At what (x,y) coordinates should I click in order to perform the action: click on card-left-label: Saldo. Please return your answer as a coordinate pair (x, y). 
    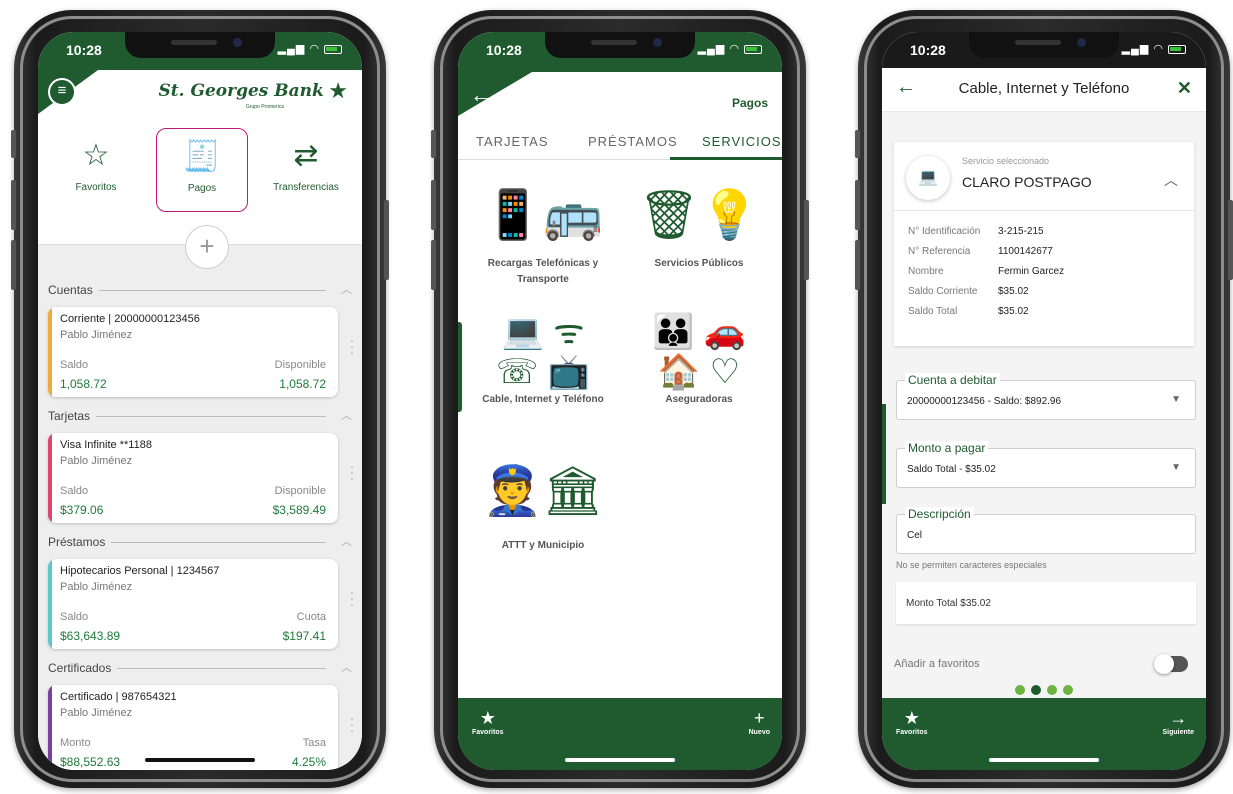
    Looking at the image, I should click on (74, 491).